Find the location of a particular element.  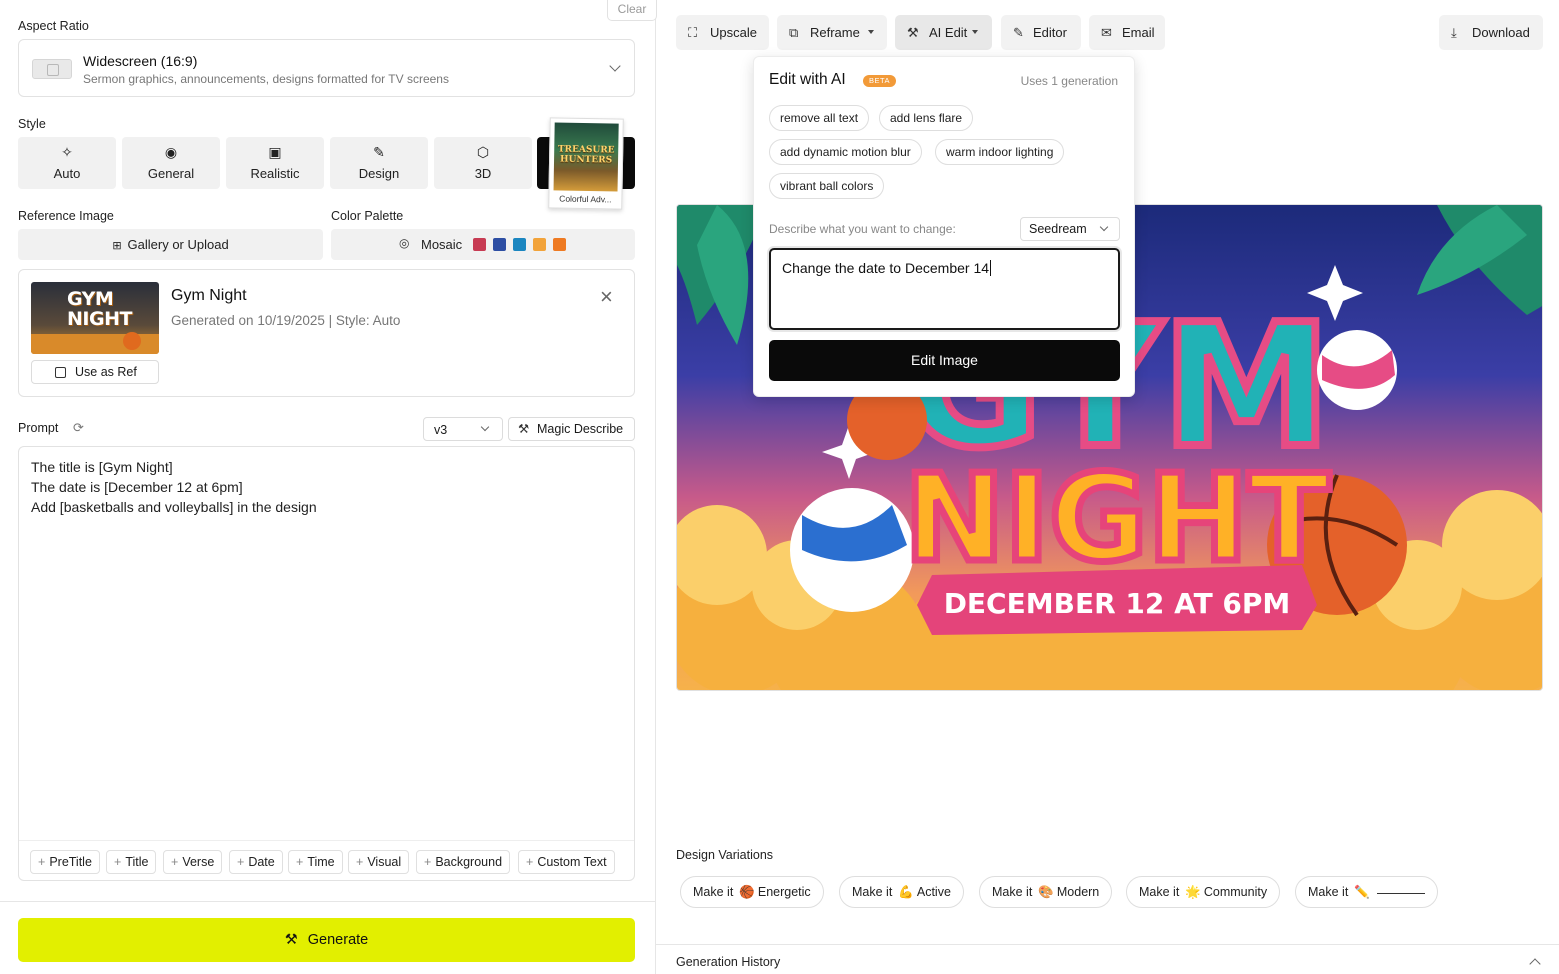

style-general-button: ◉ General is located at coordinates (171, 163).